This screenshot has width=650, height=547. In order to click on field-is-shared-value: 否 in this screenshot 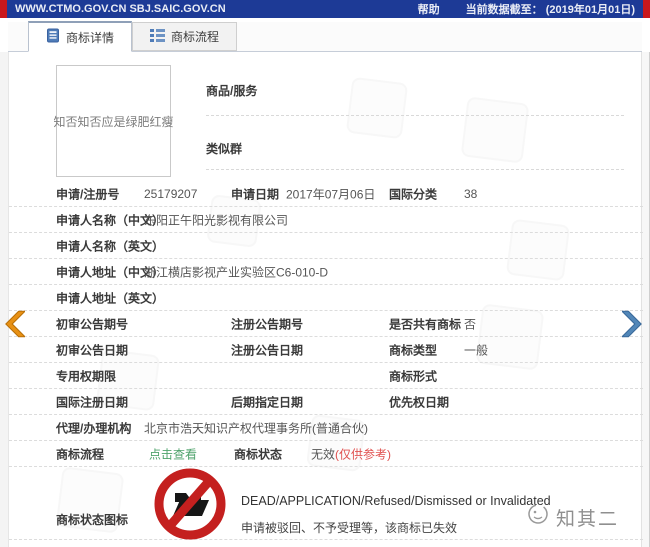, I will do `click(470, 324)`.